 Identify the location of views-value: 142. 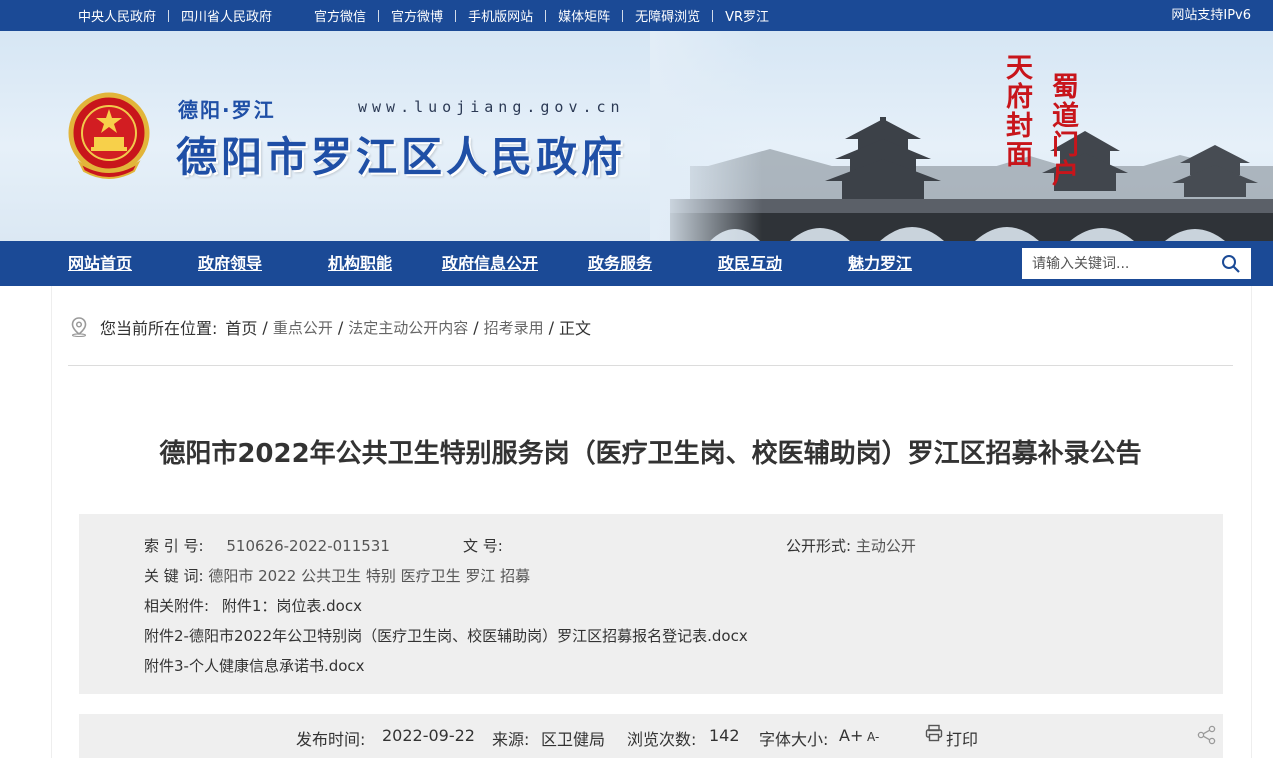
(724, 735).